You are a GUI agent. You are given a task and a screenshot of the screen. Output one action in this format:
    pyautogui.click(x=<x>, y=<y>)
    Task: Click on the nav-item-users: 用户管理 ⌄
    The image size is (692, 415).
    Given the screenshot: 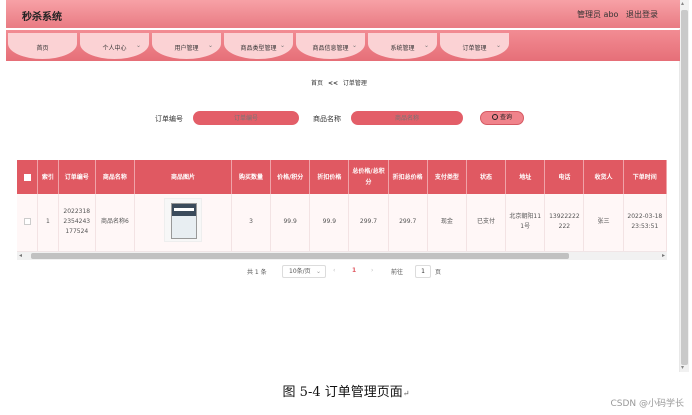 What is the action you would take?
    pyautogui.click(x=186, y=46)
    